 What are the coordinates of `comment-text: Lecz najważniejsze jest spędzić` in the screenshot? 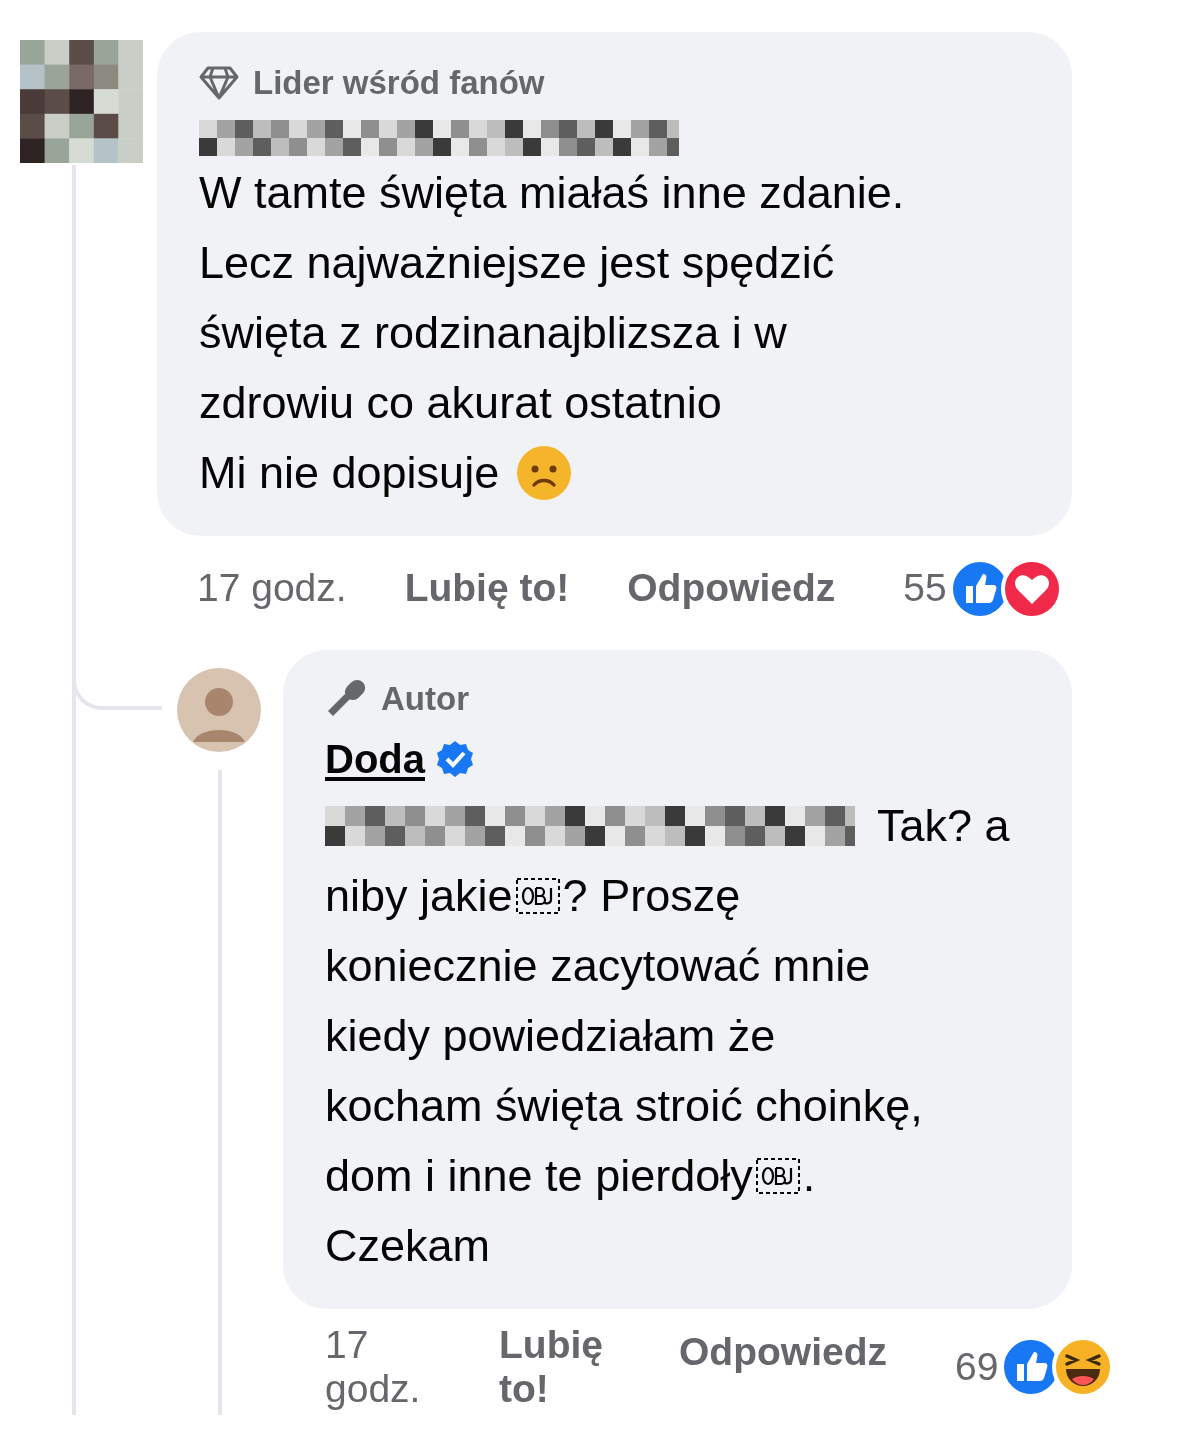 It's located at (517, 262).